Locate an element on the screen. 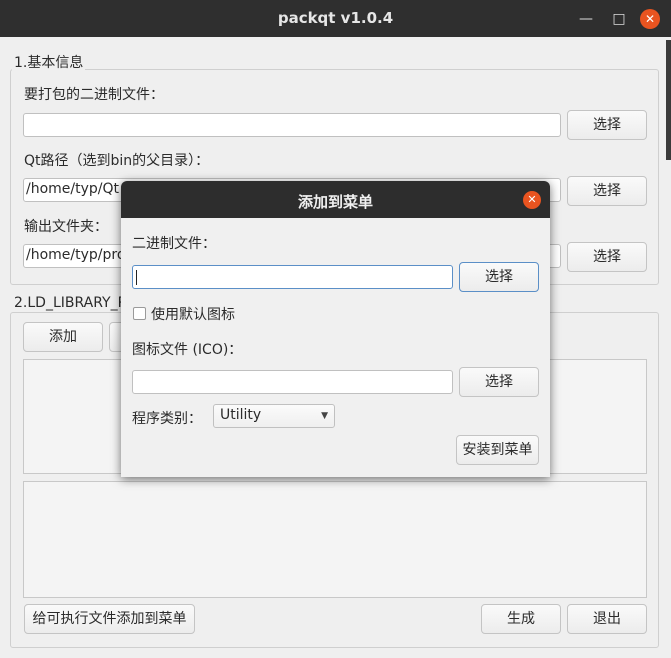 The height and width of the screenshot is (658, 671). binary-field is located at coordinates (292, 125).